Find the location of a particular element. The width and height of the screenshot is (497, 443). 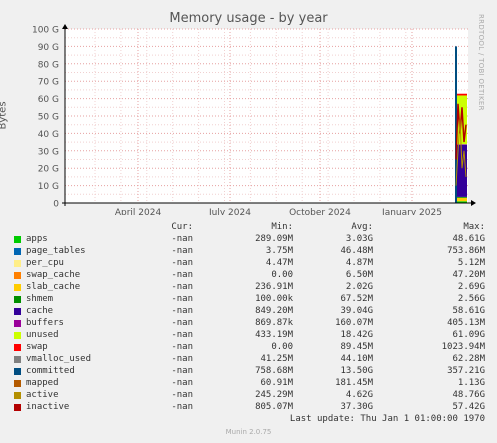

legend-avg: 37.30G is located at coordinates (356, 407).